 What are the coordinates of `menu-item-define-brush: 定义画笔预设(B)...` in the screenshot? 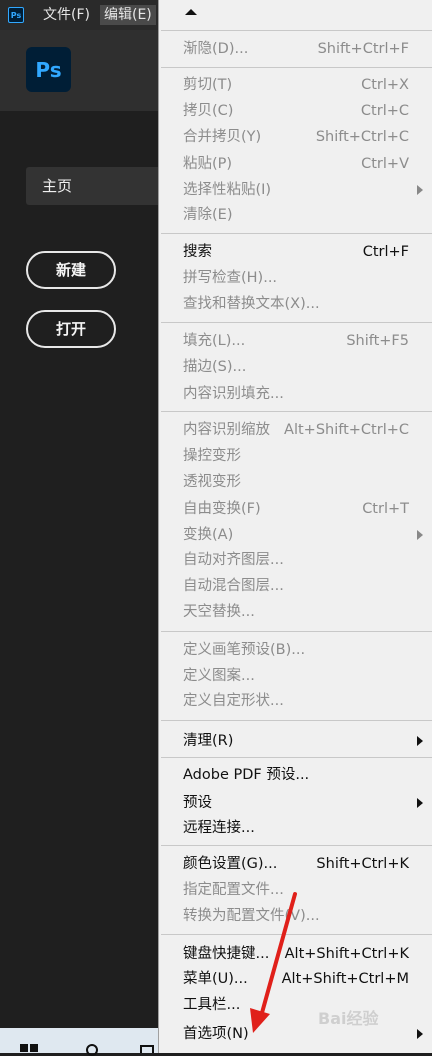 It's located at (295, 650).